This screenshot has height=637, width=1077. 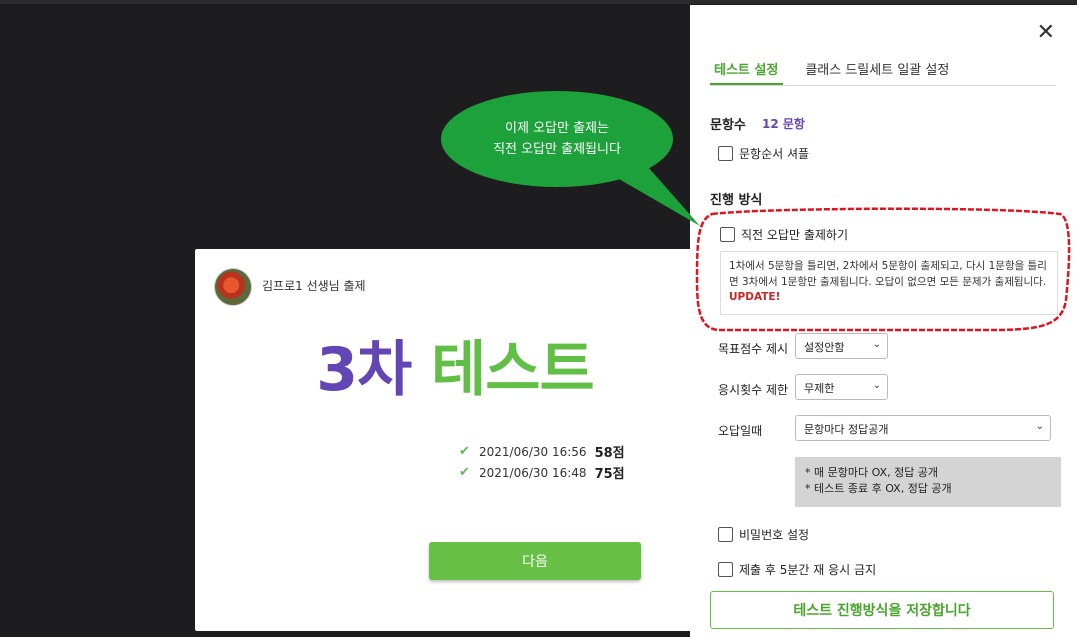 I want to click on callout-line-1: 이제 오답만 출제는, so click(x=557, y=128).